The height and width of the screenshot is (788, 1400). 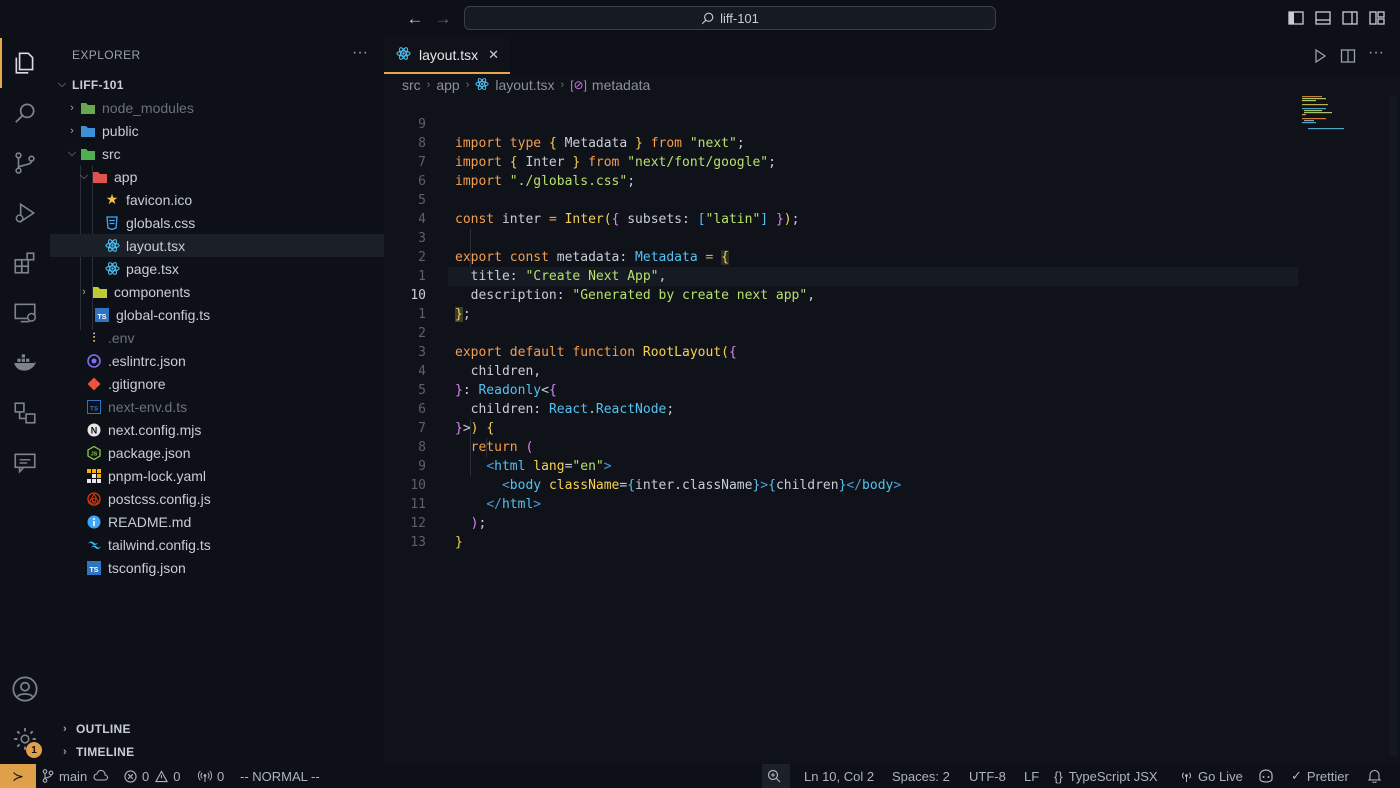 What do you see at coordinates (1211, 776) in the screenshot?
I see `go-live-button: Go Live` at bounding box center [1211, 776].